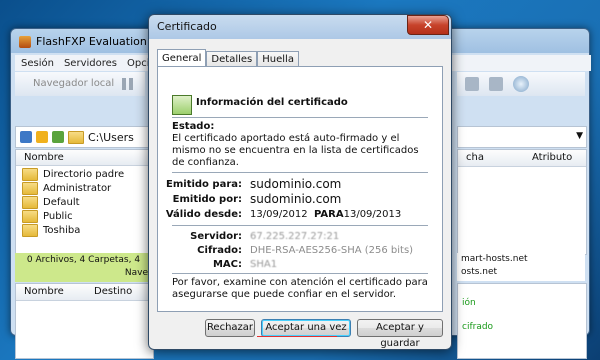 The width and height of the screenshot is (600, 360). Describe the element at coordinates (552, 158) in the screenshot. I see `remote-col-attr: Atributo` at that location.